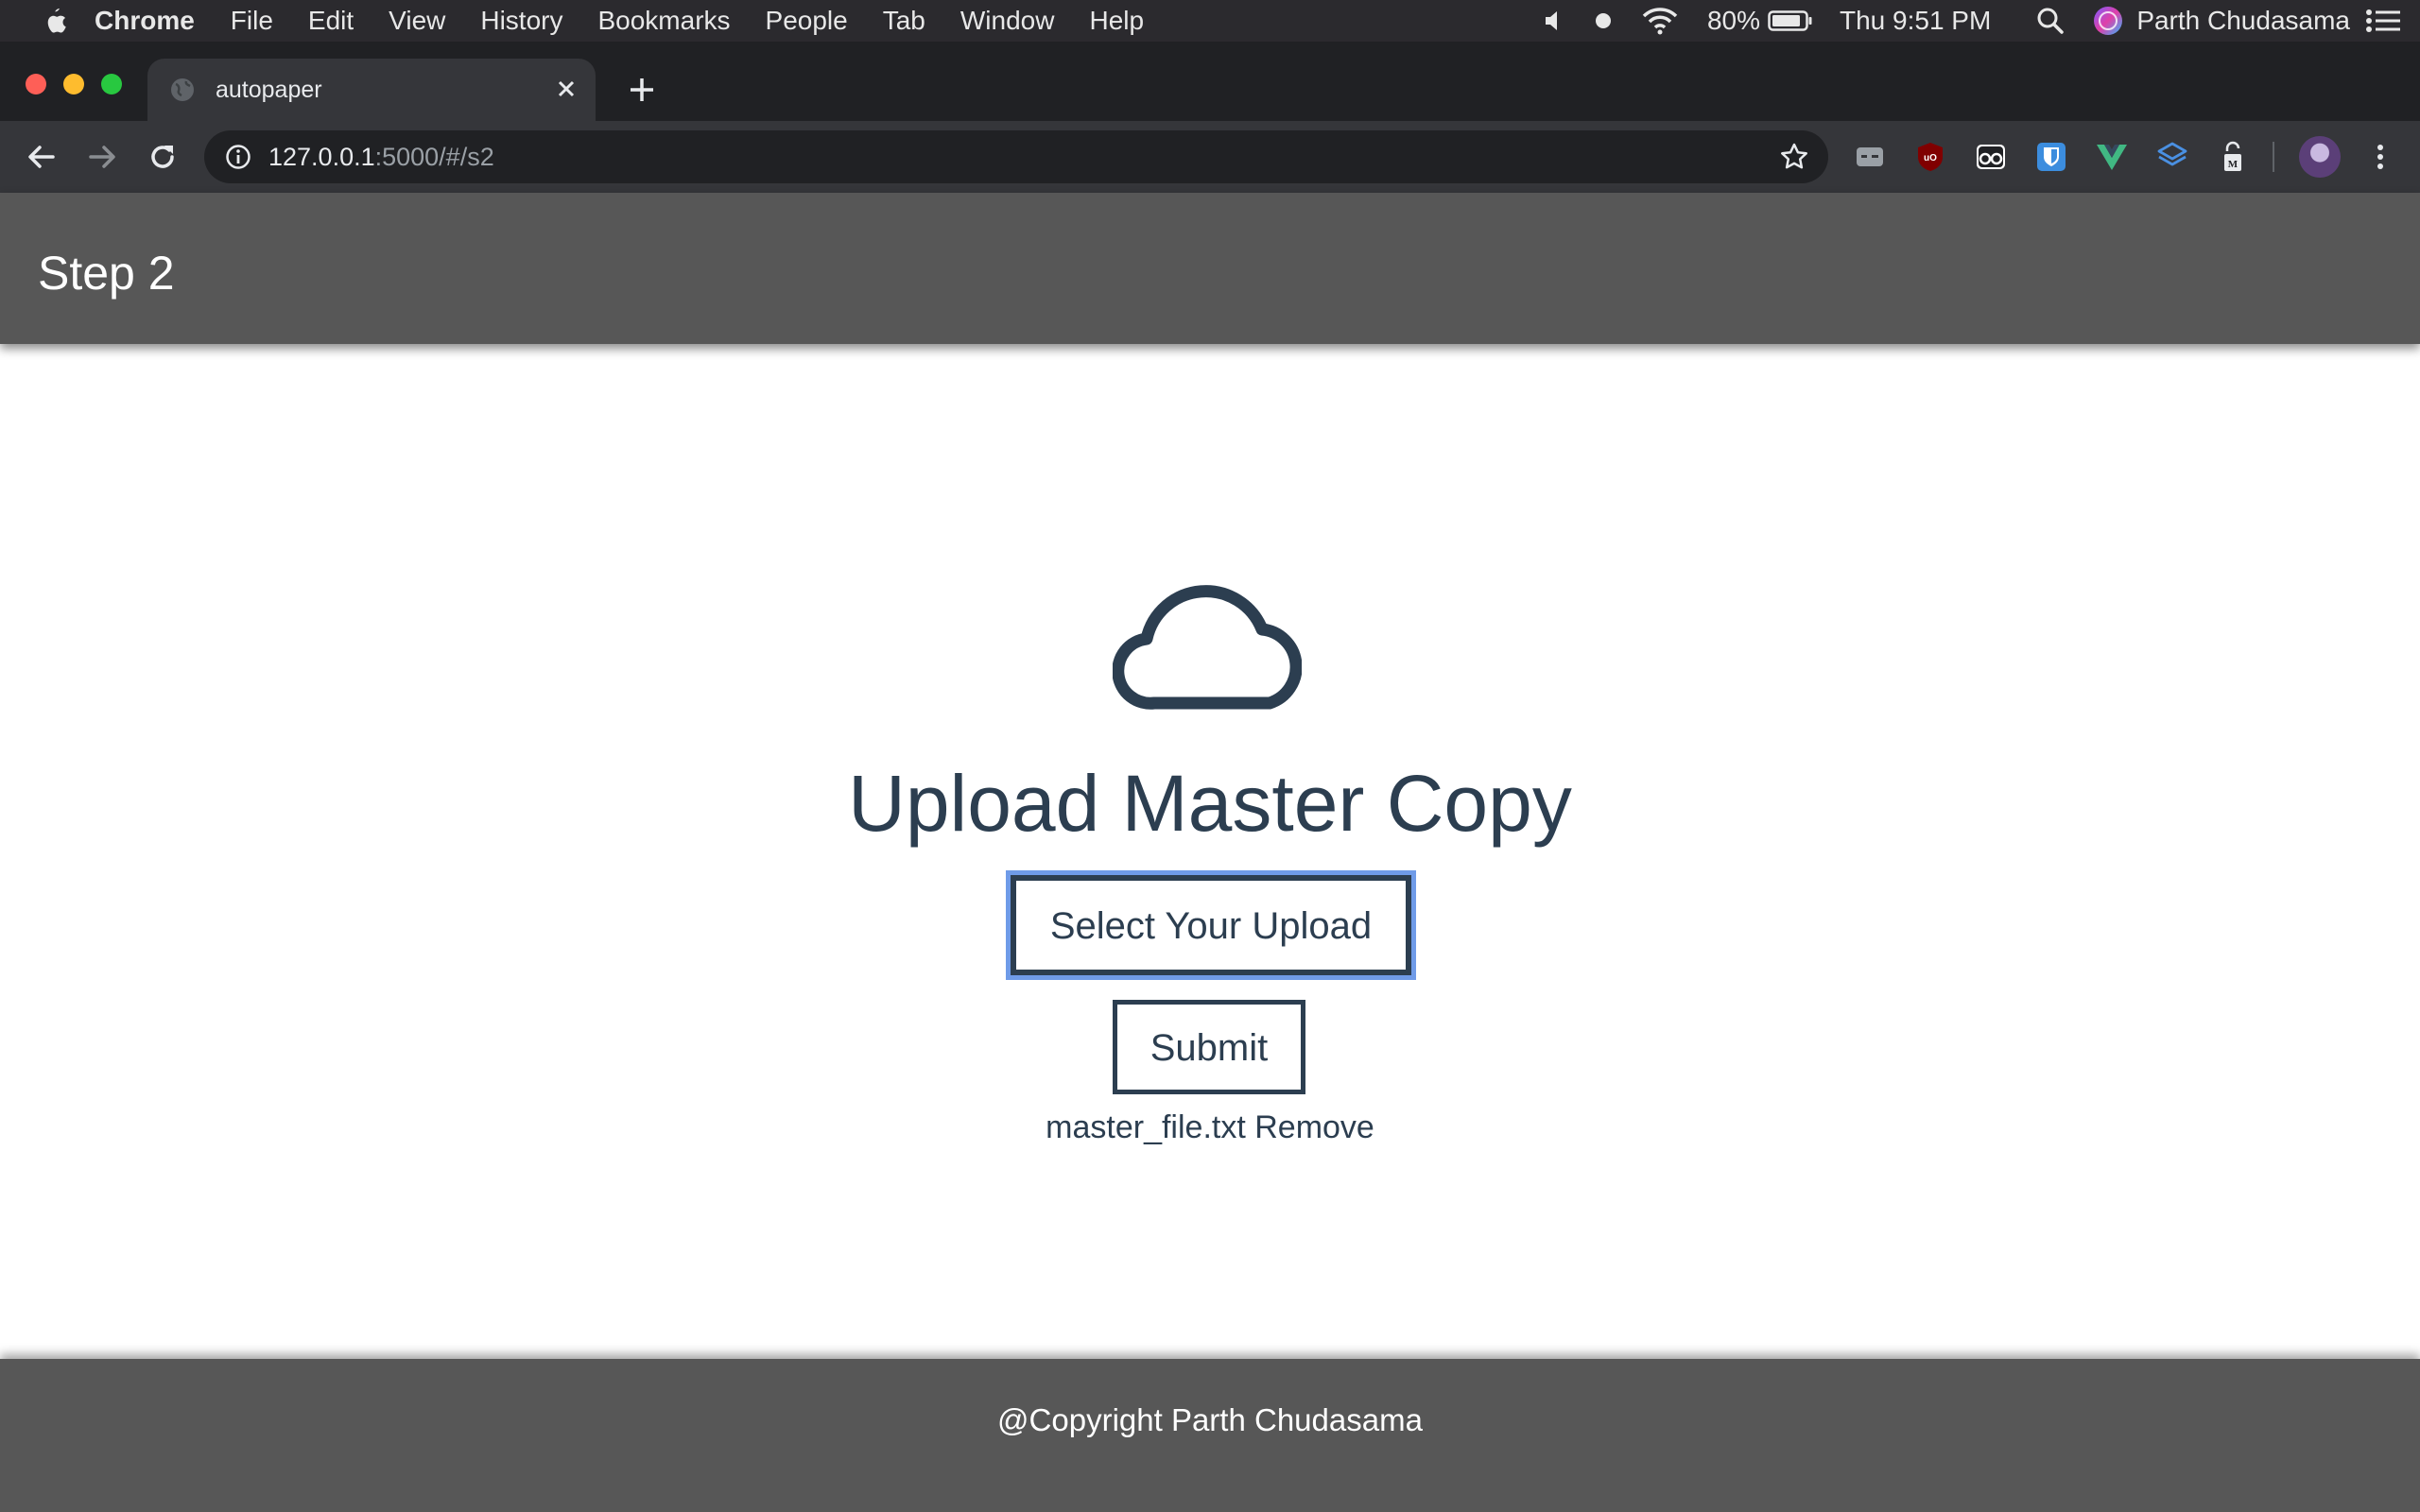  What do you see at coordinates (2320, 157) in the screenshot?
I see `profile-avatar` at bounding box center [2320, 157].